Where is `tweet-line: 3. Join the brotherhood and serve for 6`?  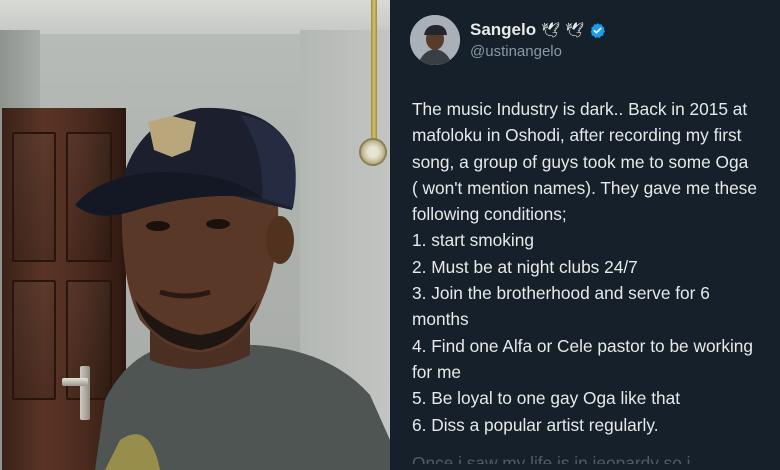
tweet-line: 3. Join the brotherhood and serve for 6 is located at coordinates (561, 293).